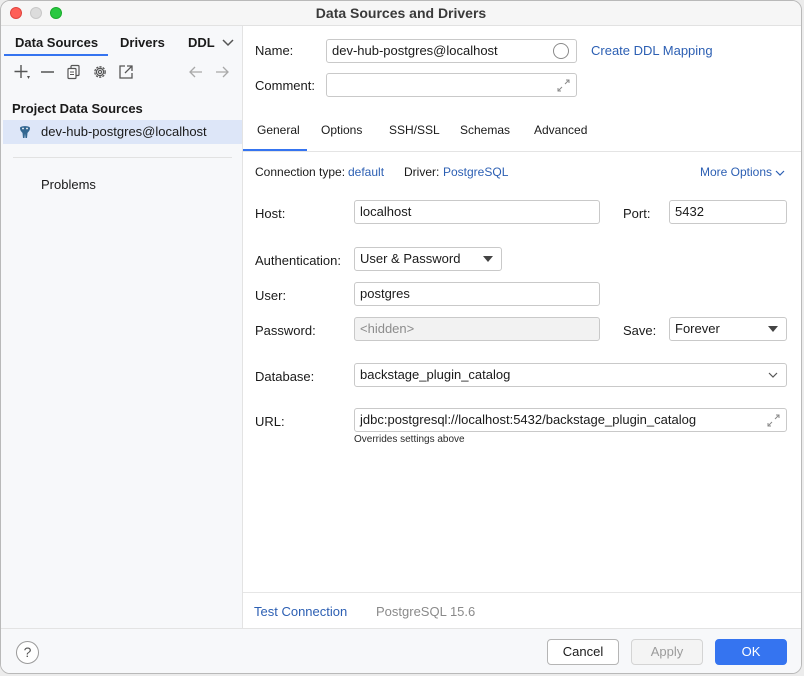  I want to click on data-source-item: dev-hub-postgres@localhost, so click(122, 132).